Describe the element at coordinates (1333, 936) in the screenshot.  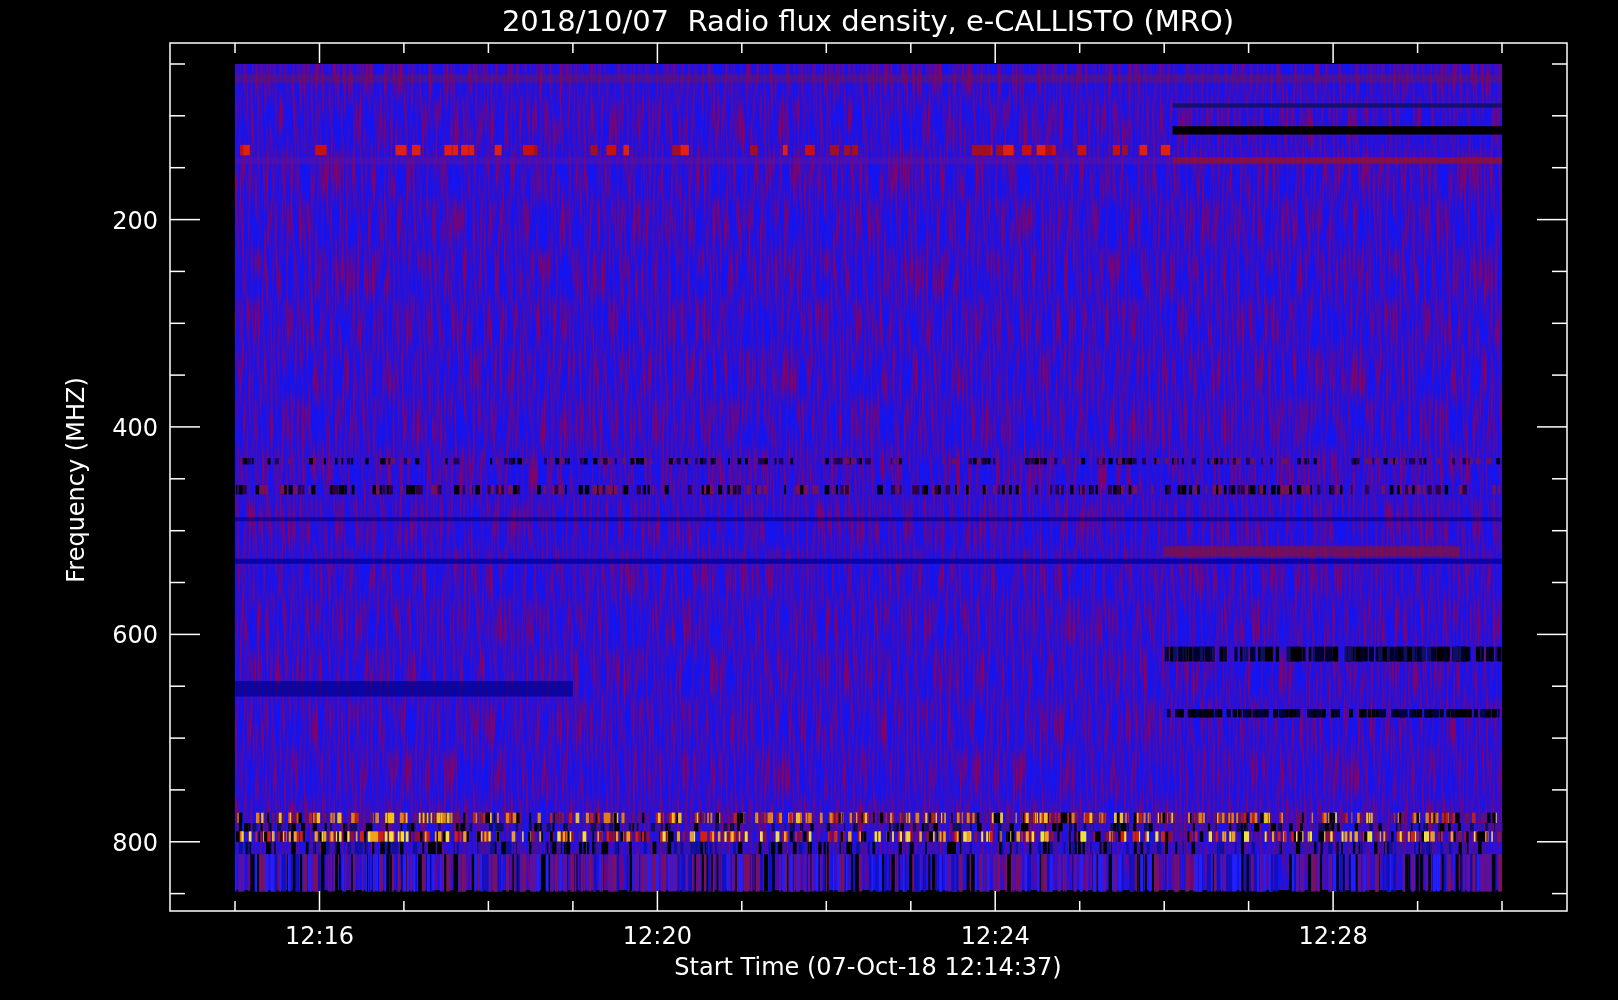
I see `tick-label: 12:28` at that location.